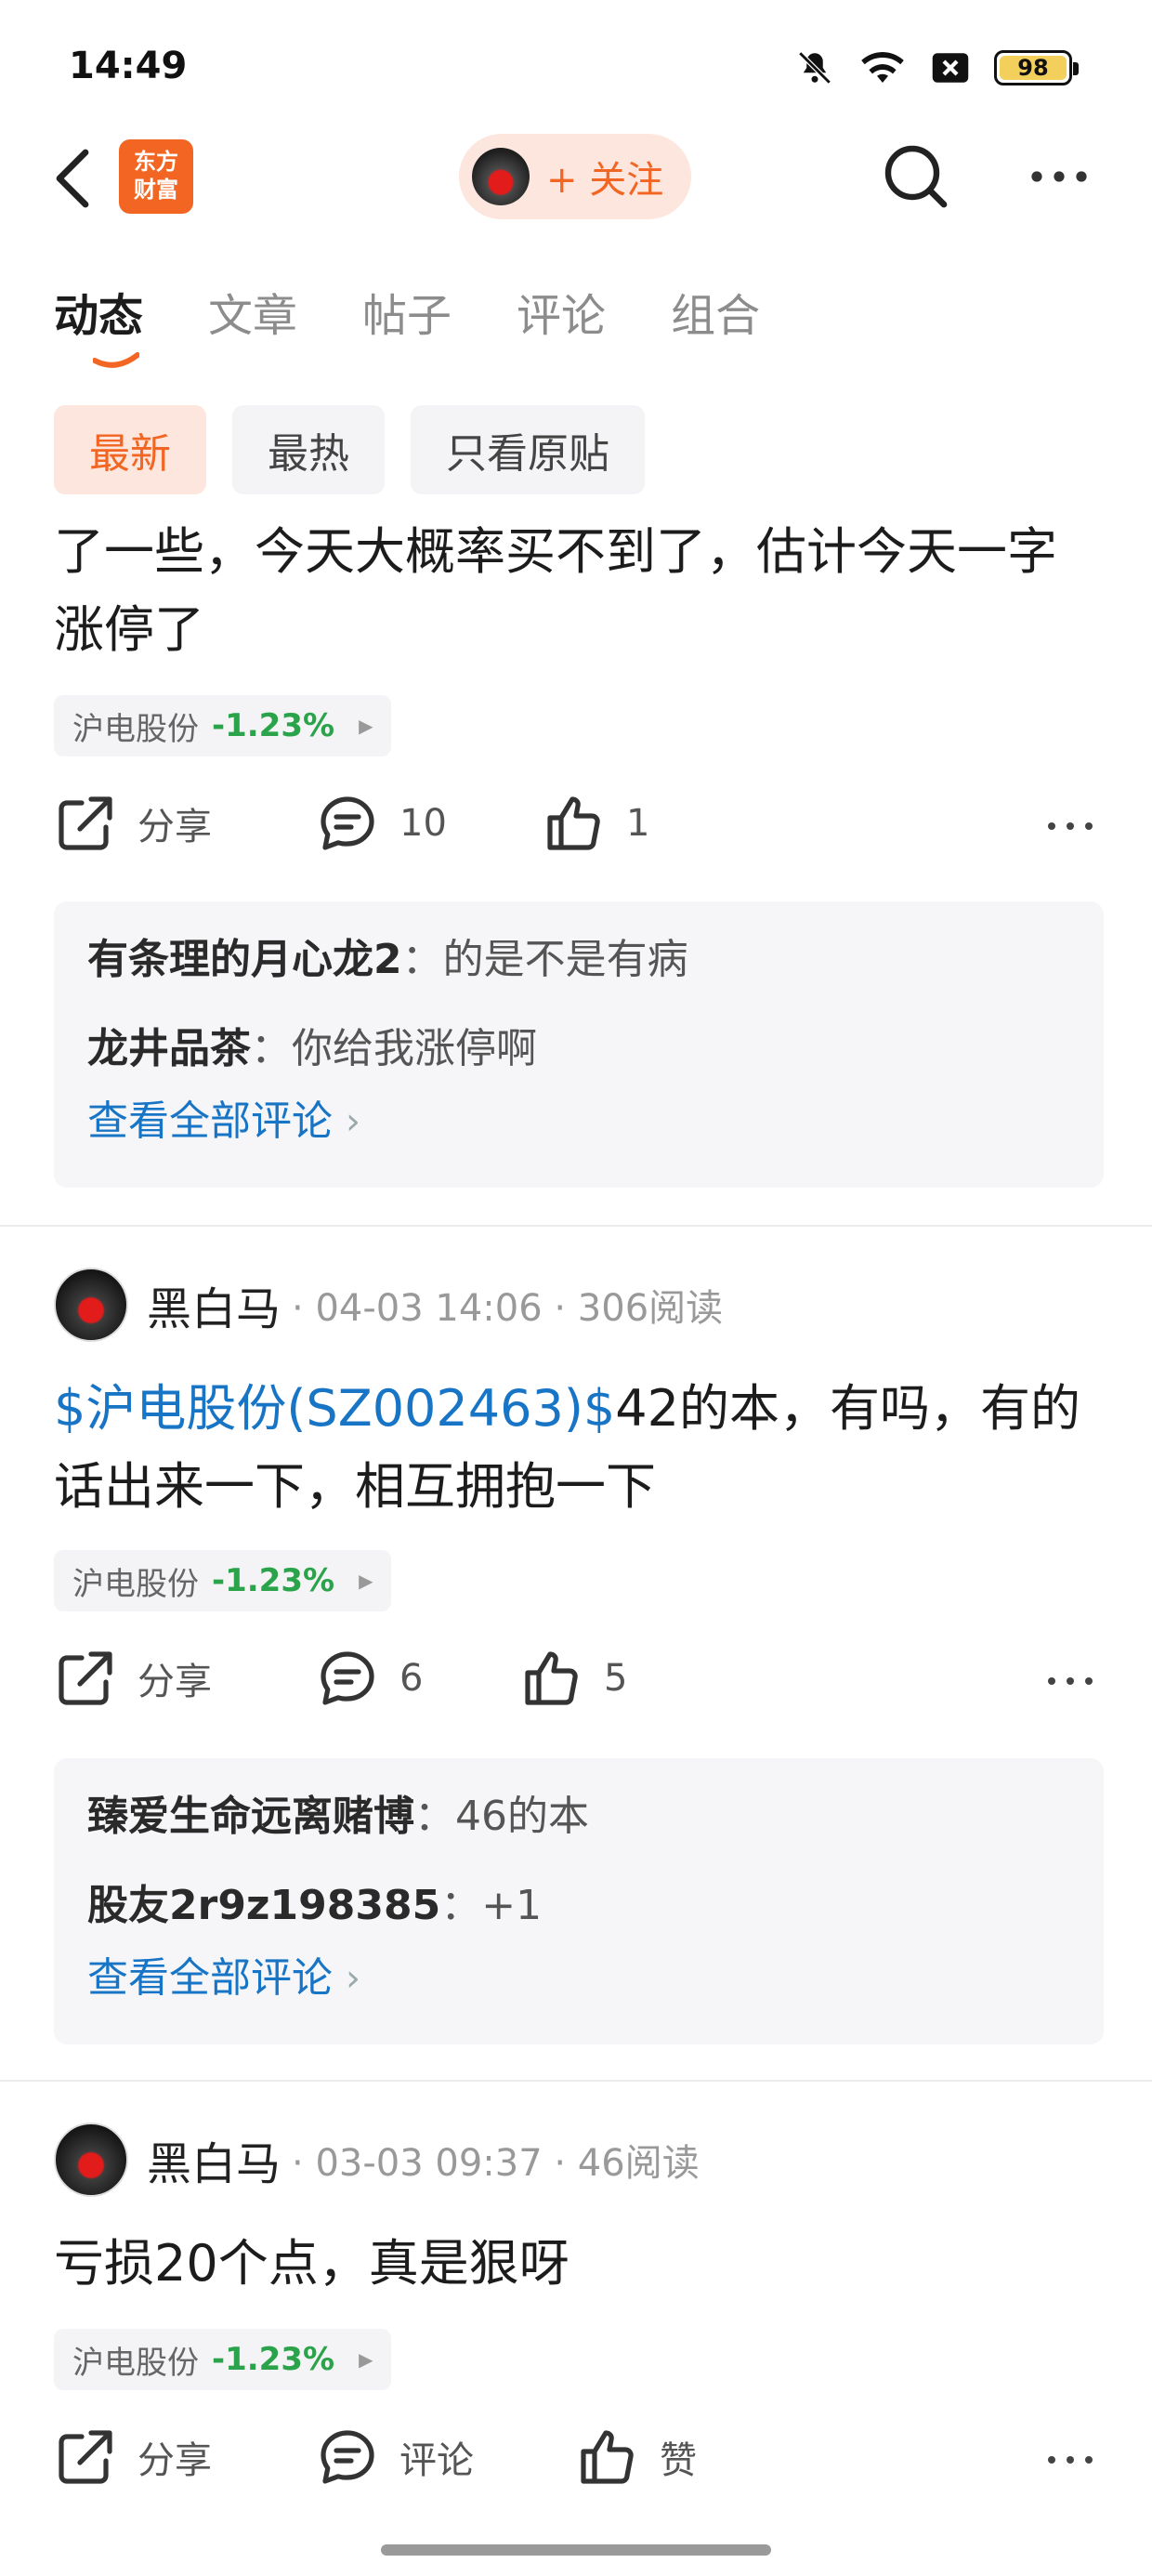 The image size is (1152, 2576). What do you see at coordinates (366, 1581) in the screenshot?
I see `play-arrow-icon: ▶` at bounding box center [366, 1581].